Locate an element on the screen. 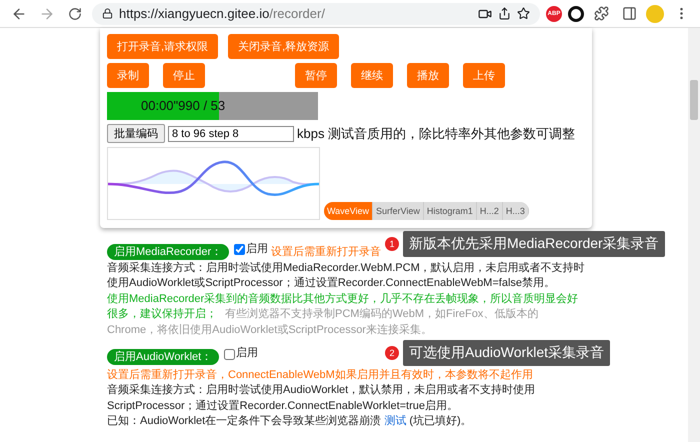 Image resolution: width=700 pixels, height=442 pixels. bookmark-star-icon is located at coordinates (523, 13).